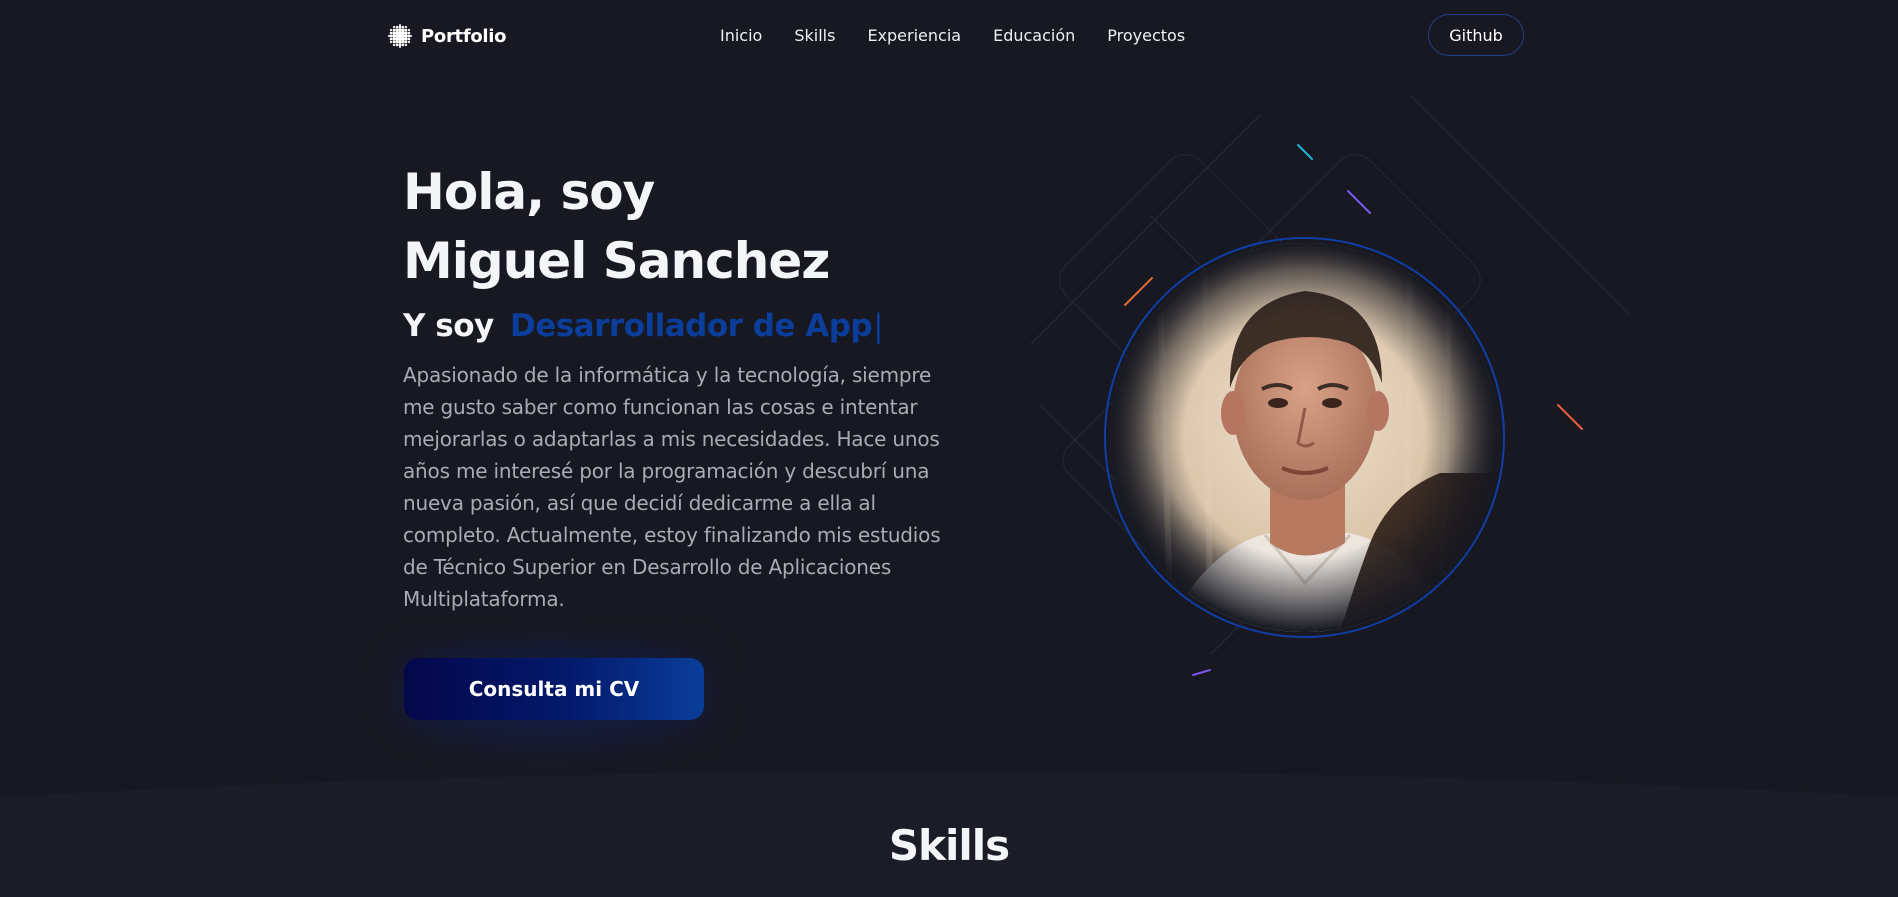  I want to click on avatar, so click(1304, 437).